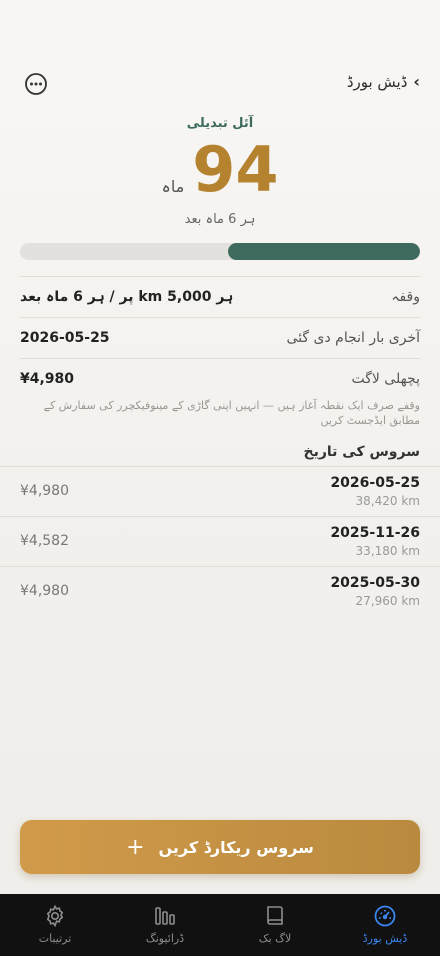 The height and width of the screenshot is (956, 440). What do you see at coordinates (220, 378) in the screenshot?
I see `last-cost-row: ¥4,980 پچھلی لاگت` at bounding box center [220, 378].